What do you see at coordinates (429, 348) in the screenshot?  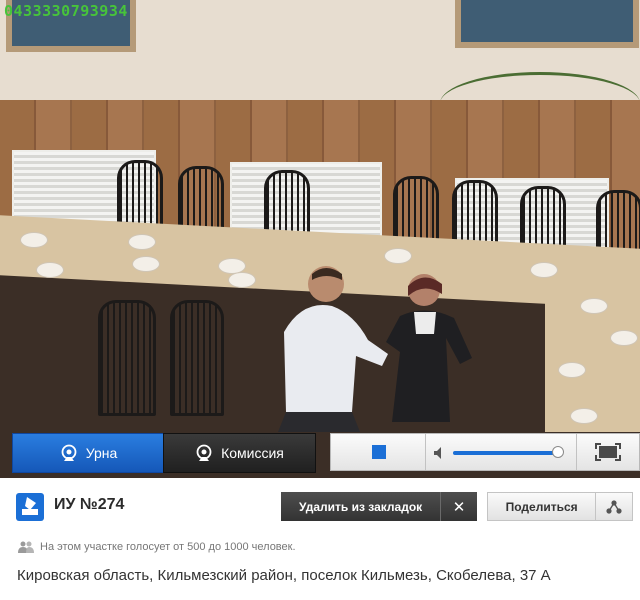 I see `seated-woman` at bounding box center [429, 348].